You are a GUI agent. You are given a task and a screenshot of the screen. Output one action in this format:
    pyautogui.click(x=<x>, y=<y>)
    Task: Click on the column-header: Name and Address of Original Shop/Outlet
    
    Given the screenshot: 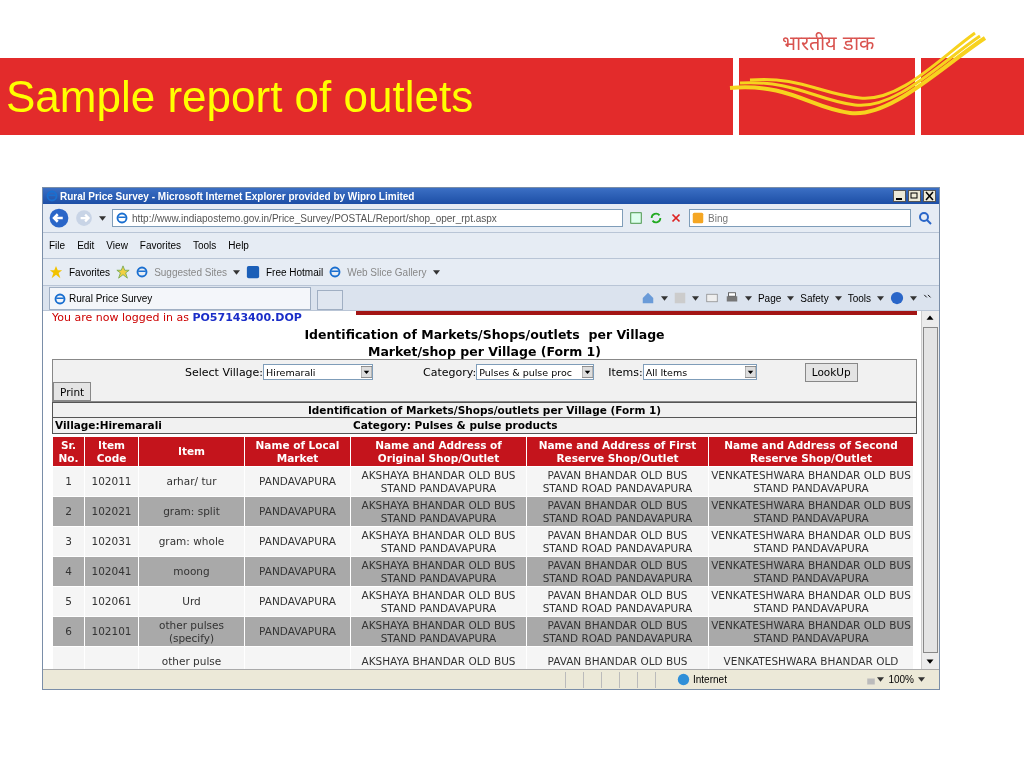 What is the action you would take?
    pyautogui.click(x=438, y=451)
    